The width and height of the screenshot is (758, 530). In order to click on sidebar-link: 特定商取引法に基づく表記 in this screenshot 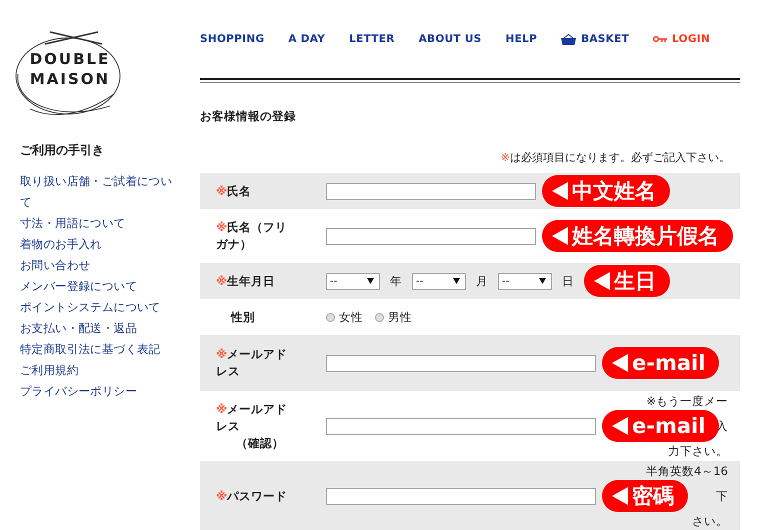, I will do `click(100, 349)`.